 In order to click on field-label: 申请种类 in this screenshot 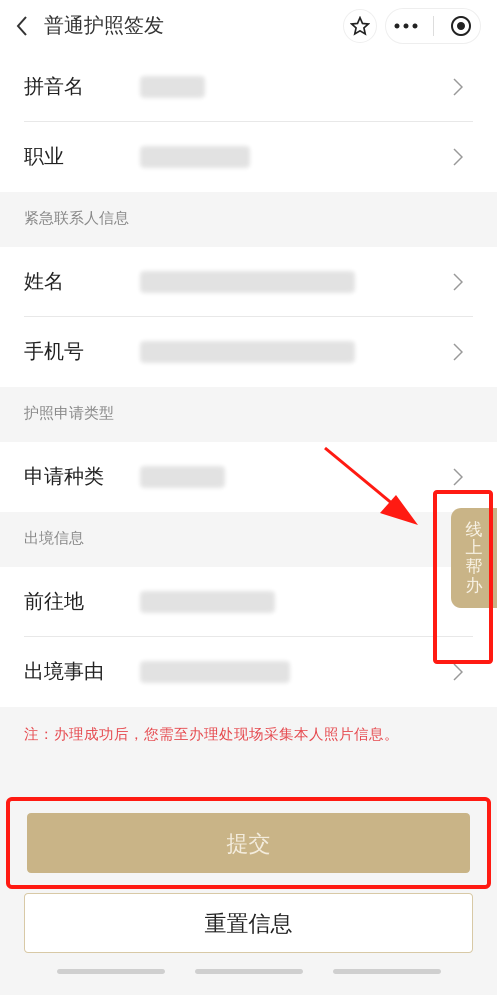, I will do `click(64, 477)`.